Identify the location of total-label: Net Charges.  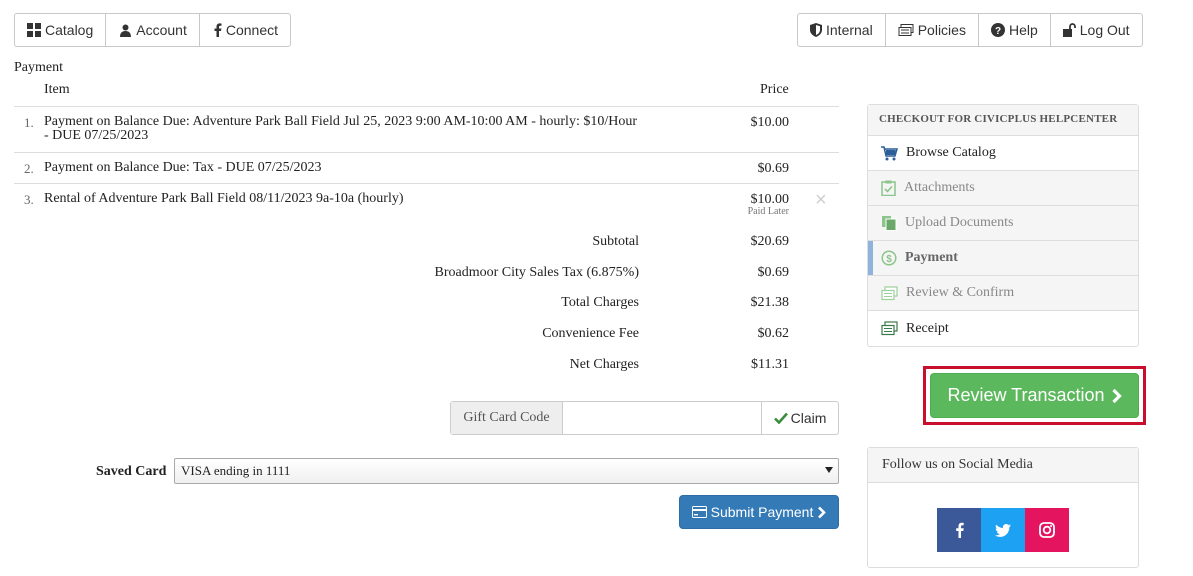
(604, 364).